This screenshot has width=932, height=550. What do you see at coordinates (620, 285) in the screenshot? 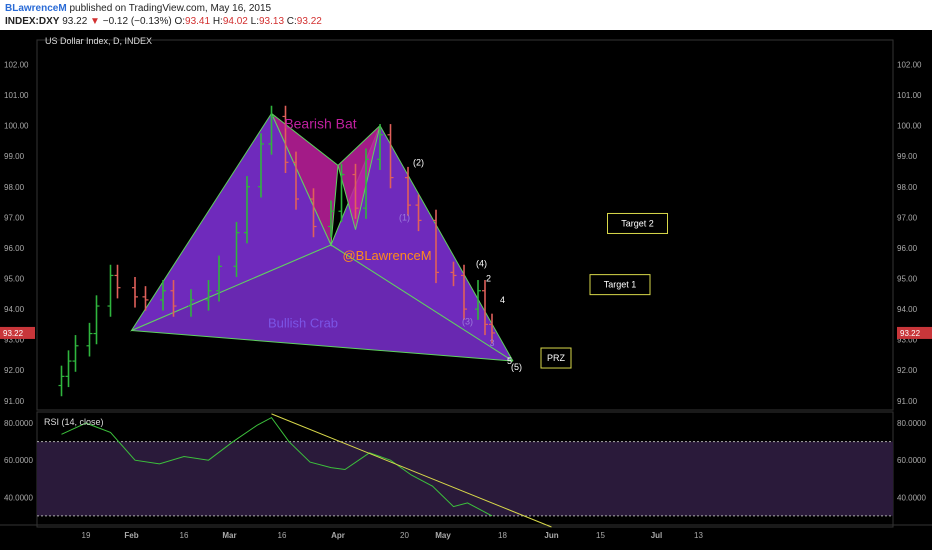
I see `target-1-label: Target 1` at bounding box center [620, 285].